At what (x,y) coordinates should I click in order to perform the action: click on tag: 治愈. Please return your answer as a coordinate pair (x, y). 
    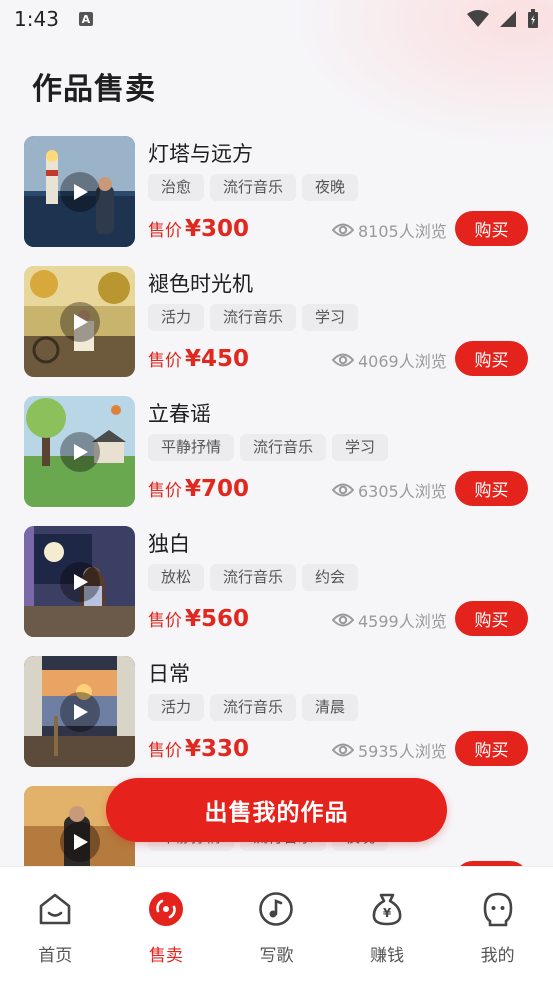
    Looking at the image, I should click on (176, 187).